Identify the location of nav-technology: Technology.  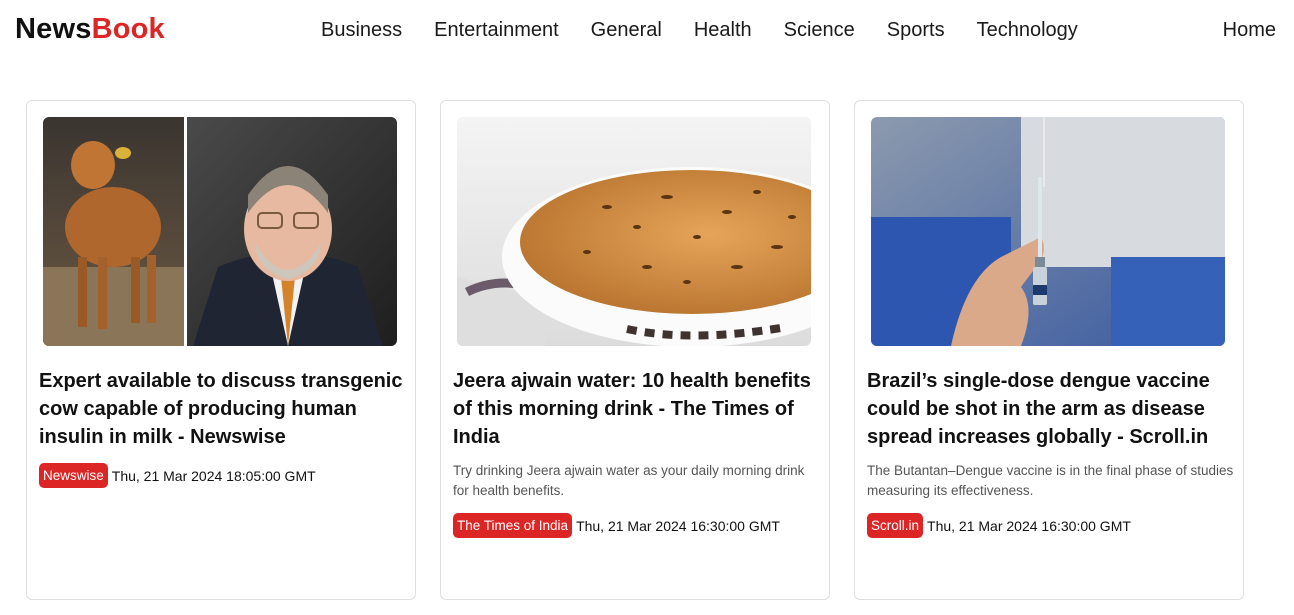
(1027, 30).